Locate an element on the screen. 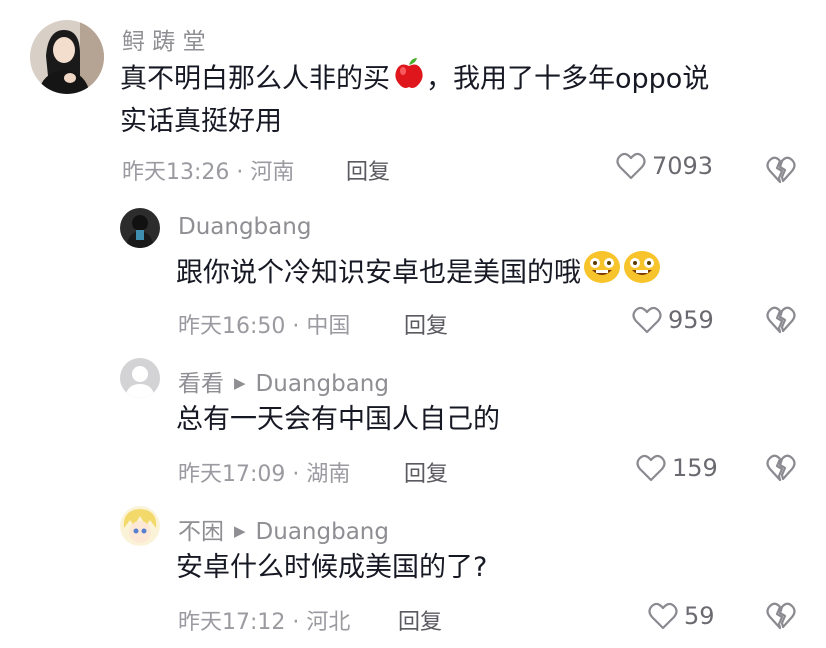 Image resolution: width=826 pixels, height=648 pixels. comment-text-part: ，我用了十多年oppo说 is located at coordinates (568, 79).